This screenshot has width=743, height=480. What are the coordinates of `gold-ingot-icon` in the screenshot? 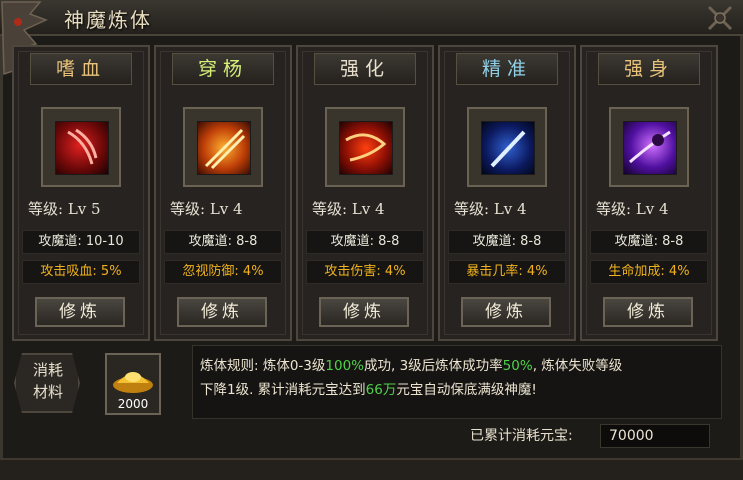 It's located at (133, 382).